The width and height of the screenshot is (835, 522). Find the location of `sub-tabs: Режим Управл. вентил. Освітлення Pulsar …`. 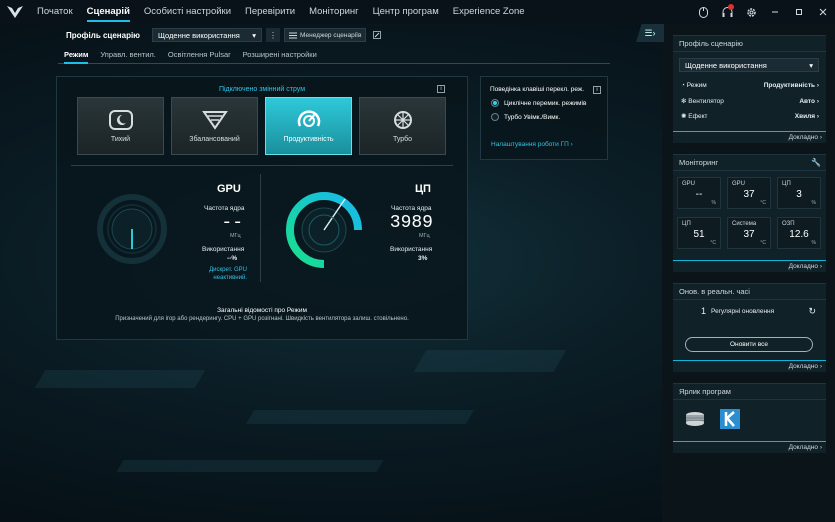

sub-tabs: Режим Управл. вентил. Освітлення Pulsar … is located at coordinates (334, 56).